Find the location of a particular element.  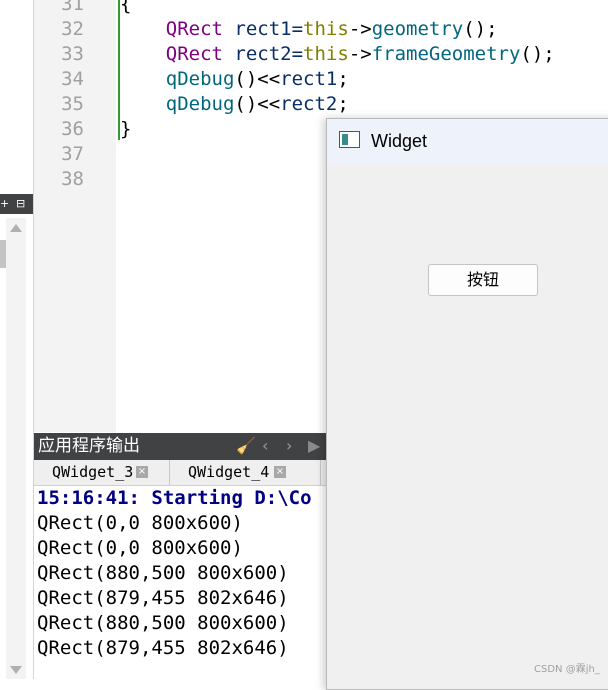

tab-qwidget-3: QWidget_3 × is located at coordinates (102, 472).